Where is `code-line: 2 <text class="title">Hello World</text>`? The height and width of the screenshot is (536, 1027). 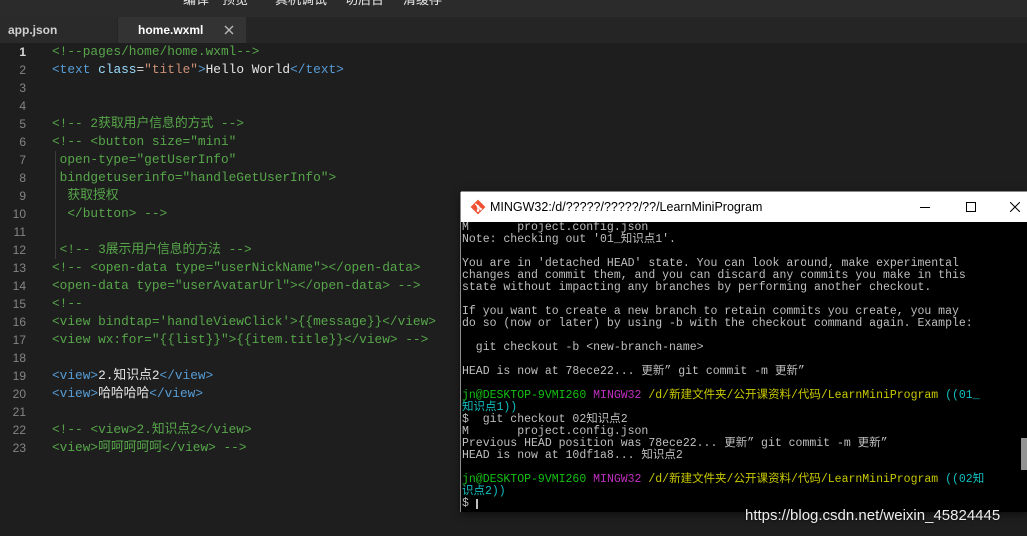 code-line: 2 <text class="title">Hello World</text> is located at coordinates (513, 70).